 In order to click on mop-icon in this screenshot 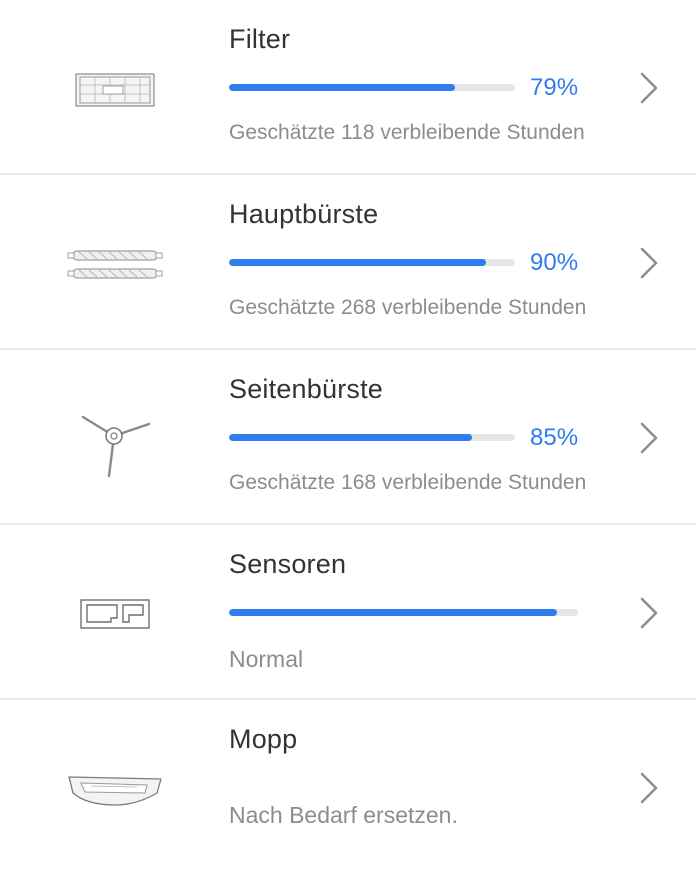, I will do `click(115, 790)`.